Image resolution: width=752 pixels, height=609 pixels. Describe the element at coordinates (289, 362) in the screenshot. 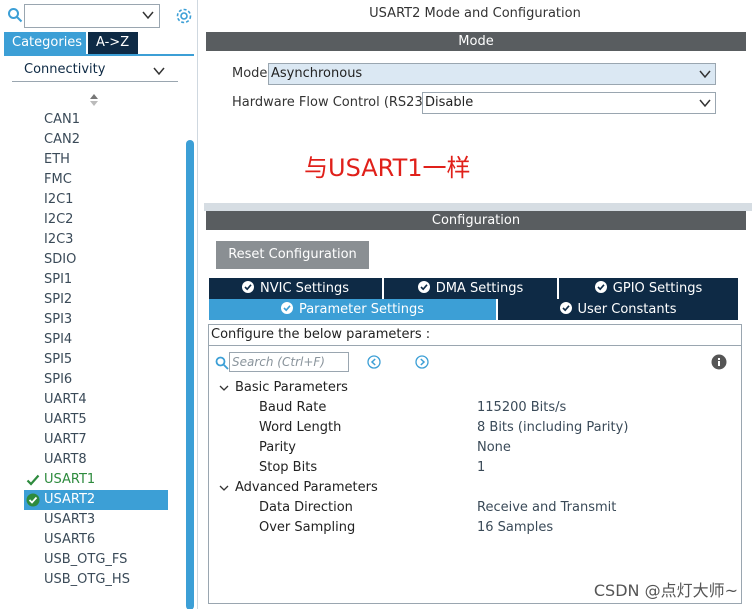

I see `parameter-search-input: Search (Ctrl+F)` at that location.